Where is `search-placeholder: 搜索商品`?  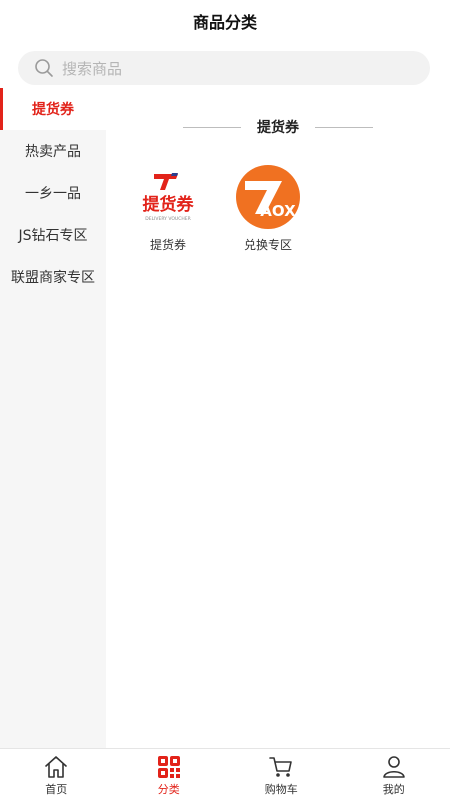
search-placeholder: 搜索商品 is located at coordinates (92, 68).